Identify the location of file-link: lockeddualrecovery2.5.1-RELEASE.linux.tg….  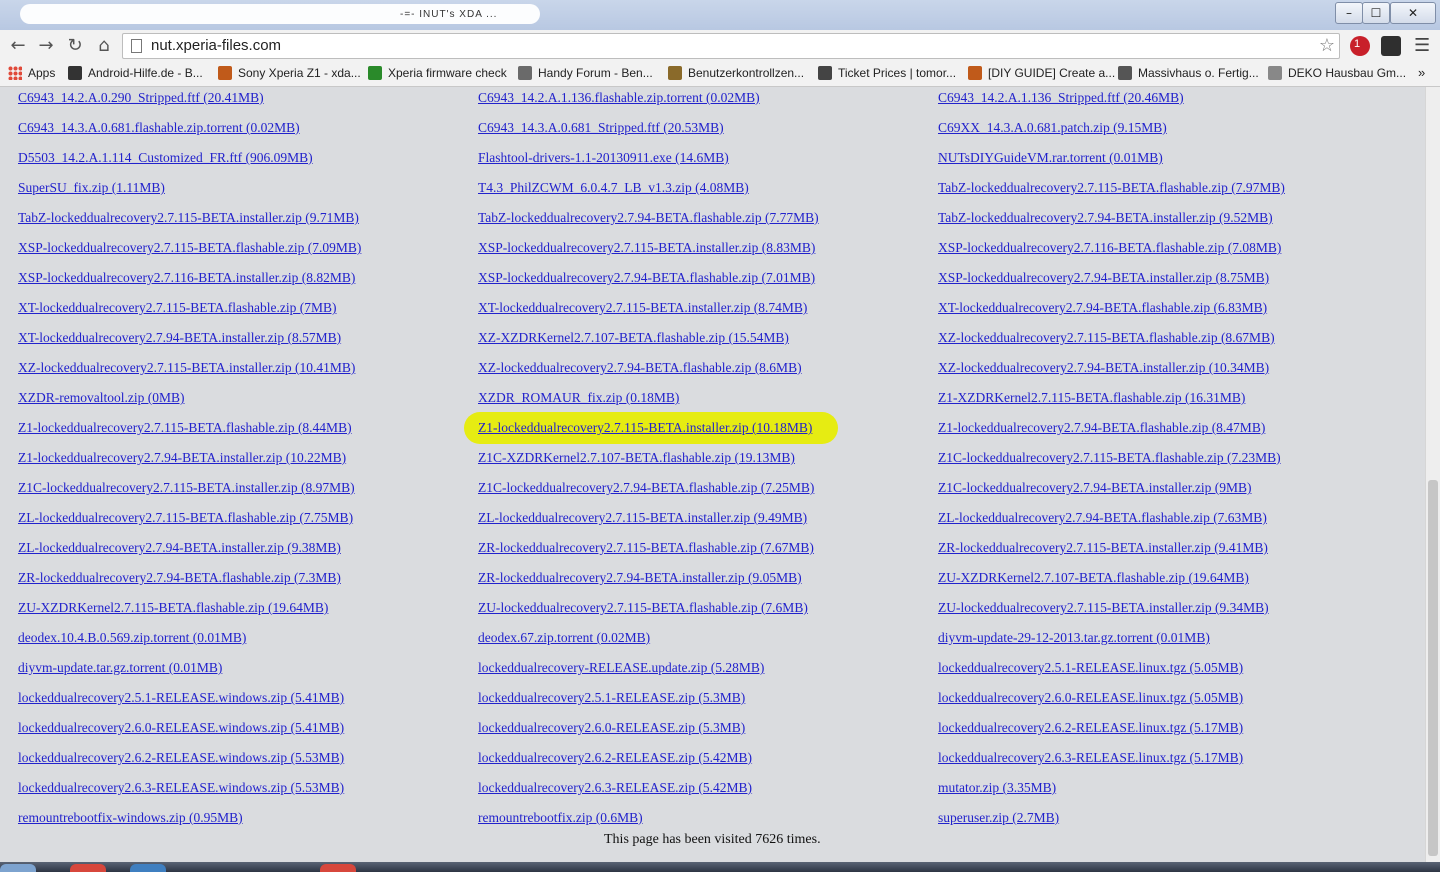
(1111, 672).